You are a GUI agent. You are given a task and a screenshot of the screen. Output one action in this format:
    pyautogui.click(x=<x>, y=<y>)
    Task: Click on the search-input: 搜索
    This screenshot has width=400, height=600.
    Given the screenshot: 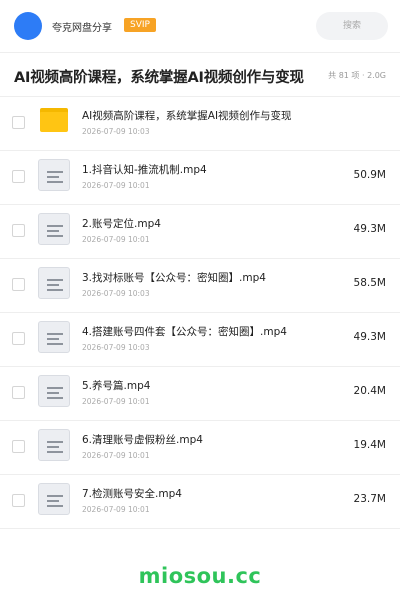 What is the action you would take?
    pyautogui.click(x=352, y=26)
    